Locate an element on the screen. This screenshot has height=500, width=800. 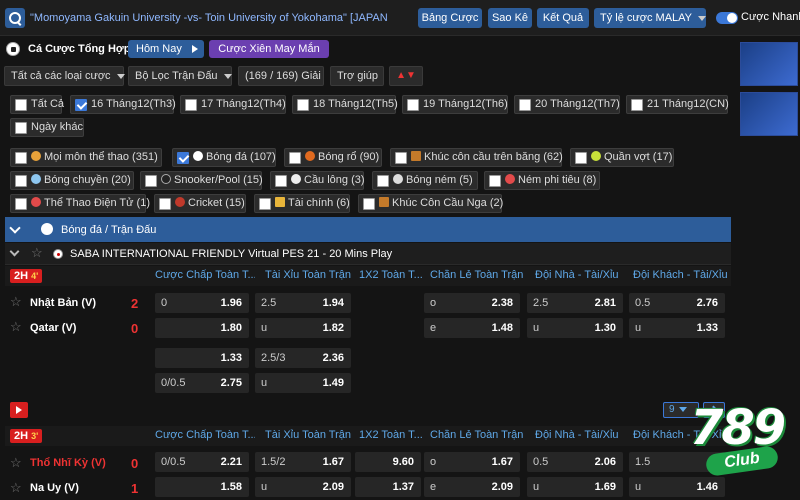
sport-chip-handball: Bóng ném (5) is located at coordinates (425, 180).